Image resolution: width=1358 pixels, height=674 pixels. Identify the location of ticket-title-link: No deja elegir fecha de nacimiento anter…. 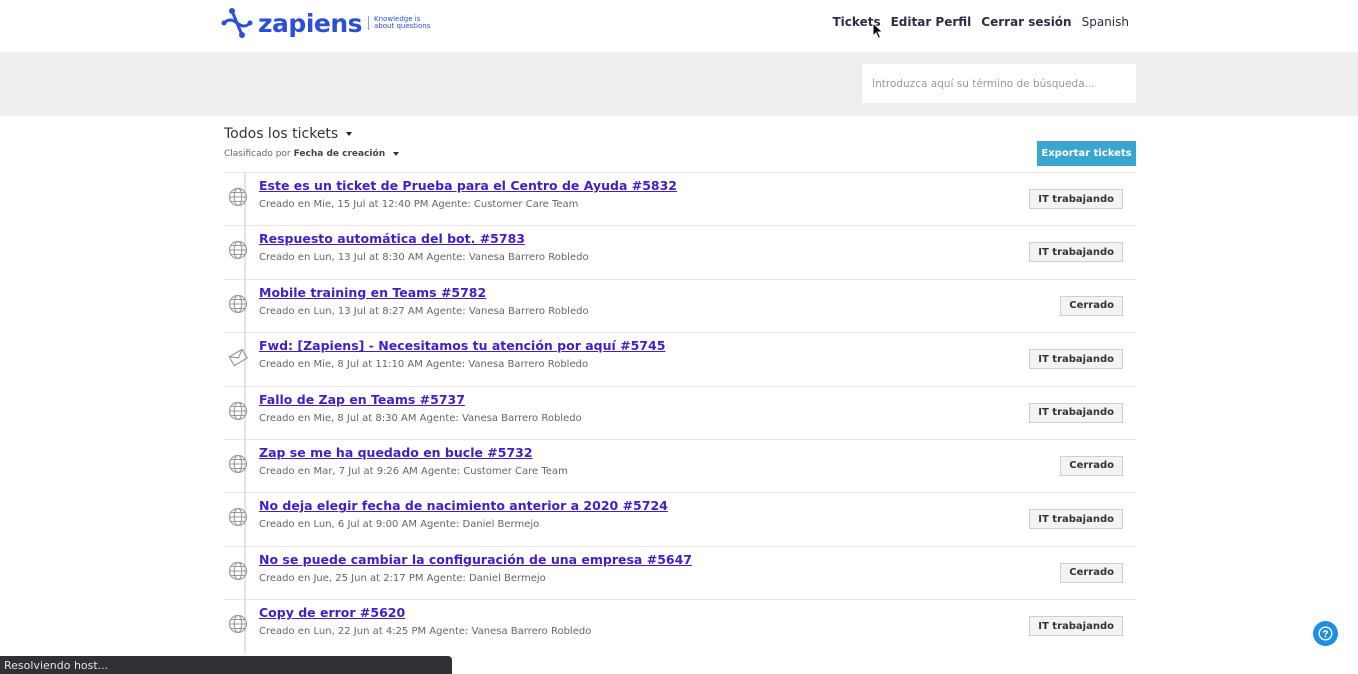
(463, 505).